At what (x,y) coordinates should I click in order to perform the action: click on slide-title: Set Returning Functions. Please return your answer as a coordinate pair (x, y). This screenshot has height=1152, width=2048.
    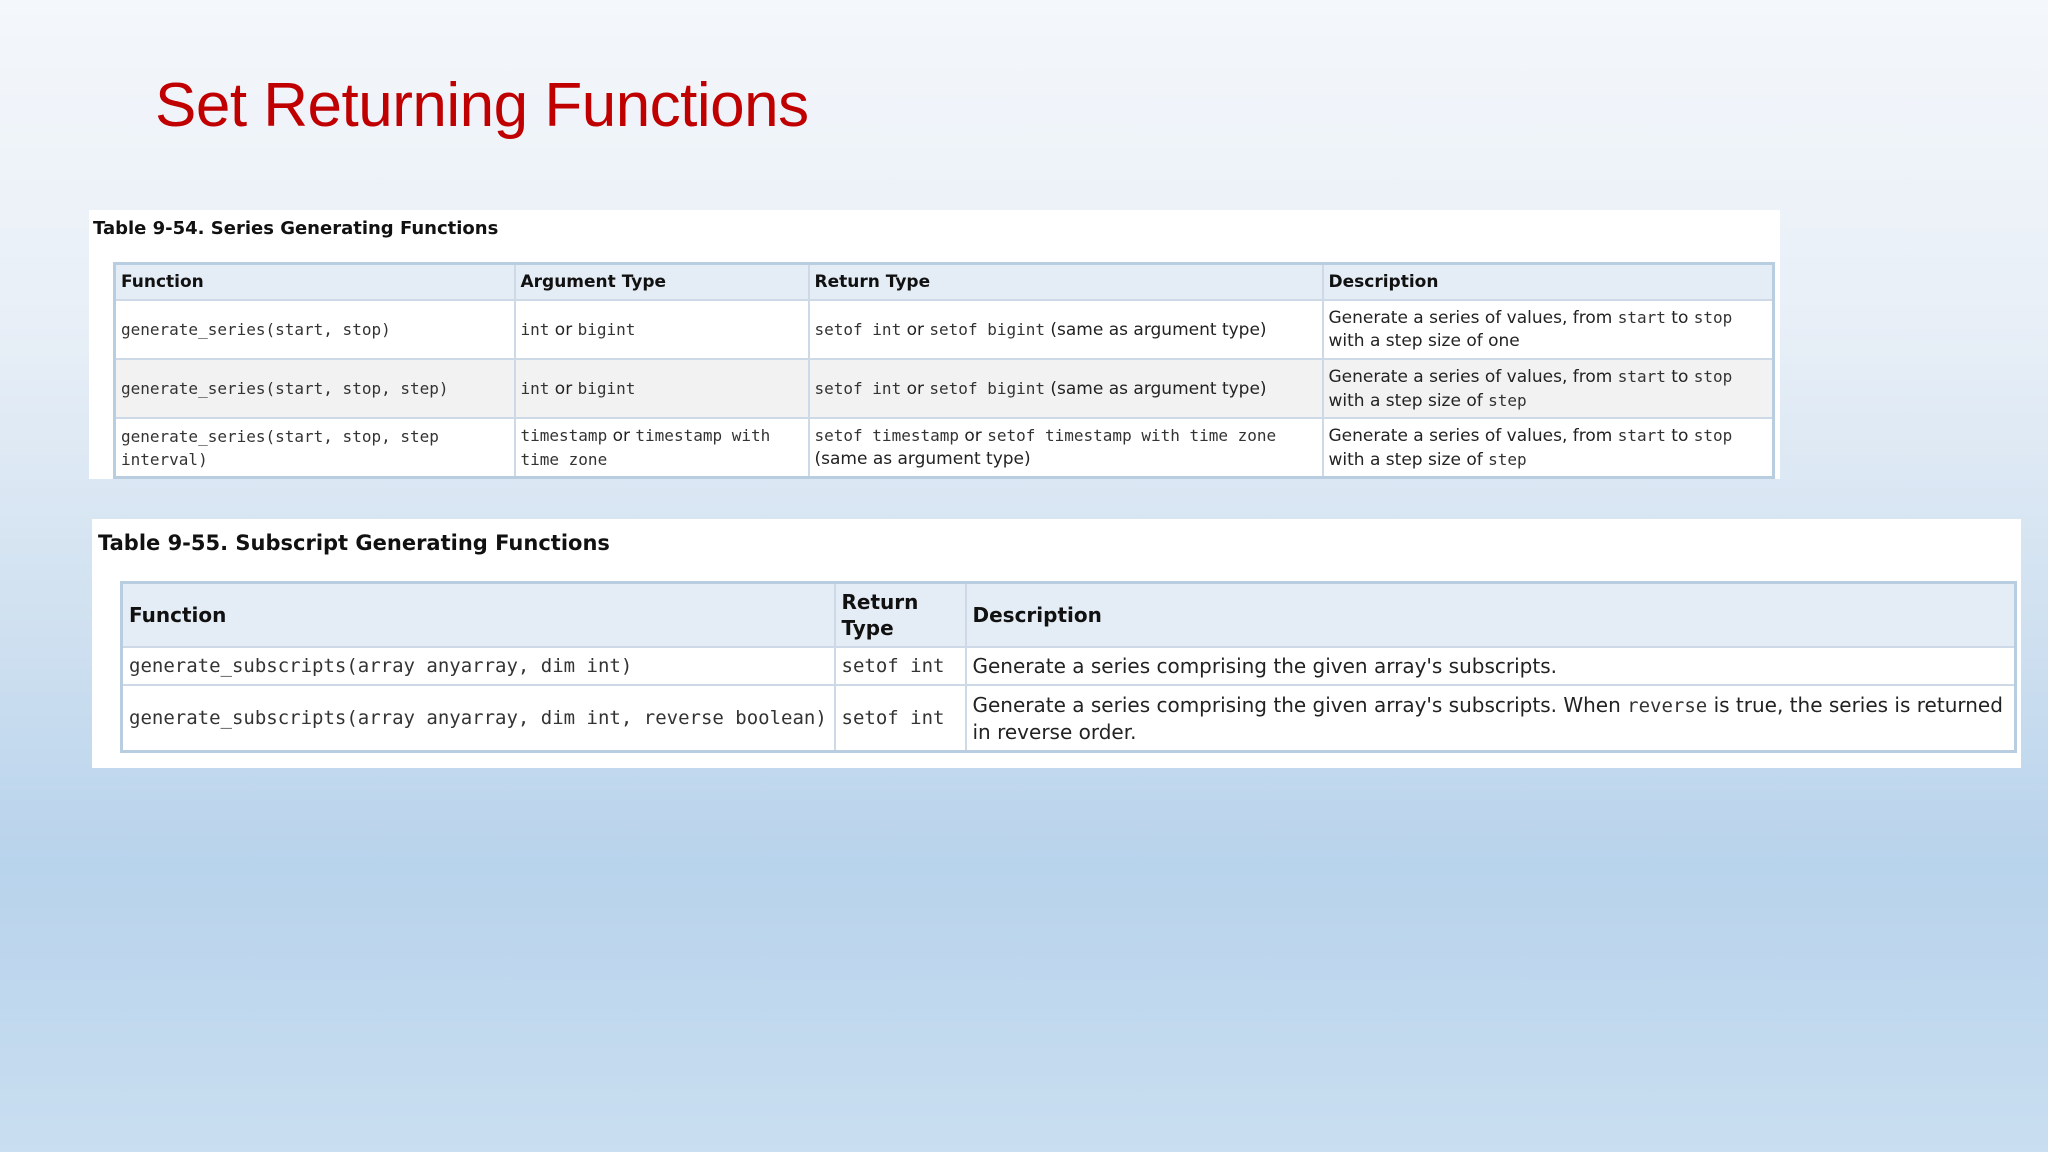
    Looking at the image, I should click on (482, 105).